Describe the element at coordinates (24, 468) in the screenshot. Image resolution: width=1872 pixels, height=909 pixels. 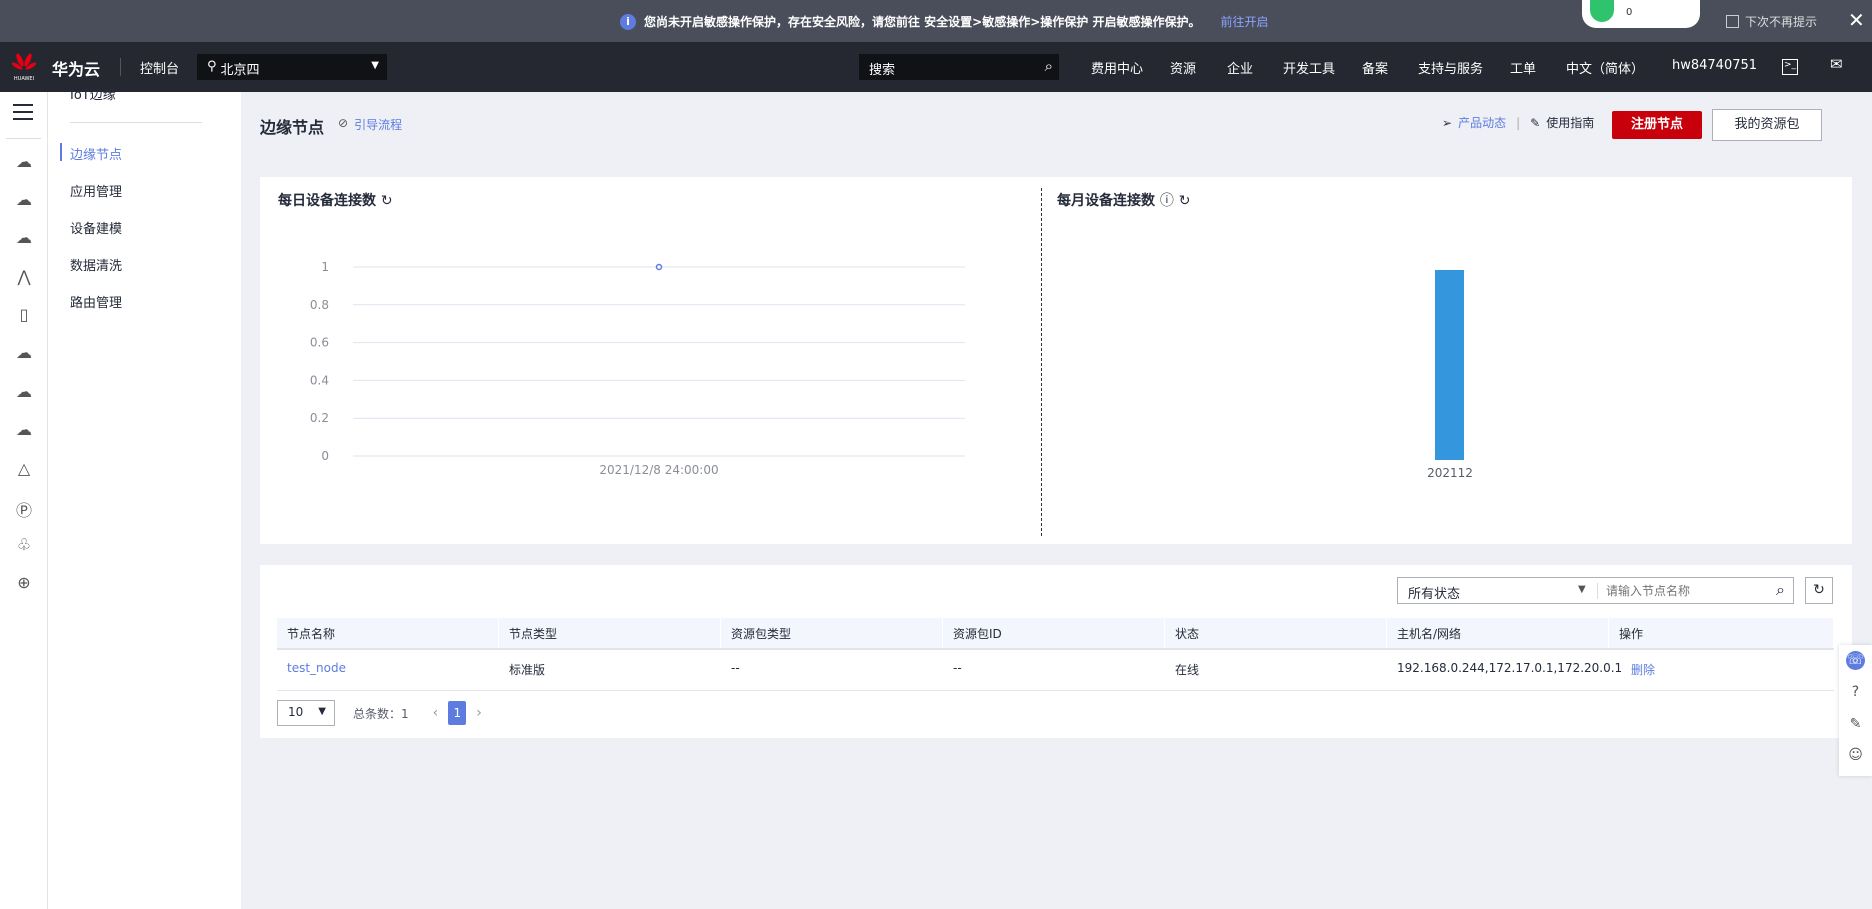
I see `pyramid-icon: △` at that location.